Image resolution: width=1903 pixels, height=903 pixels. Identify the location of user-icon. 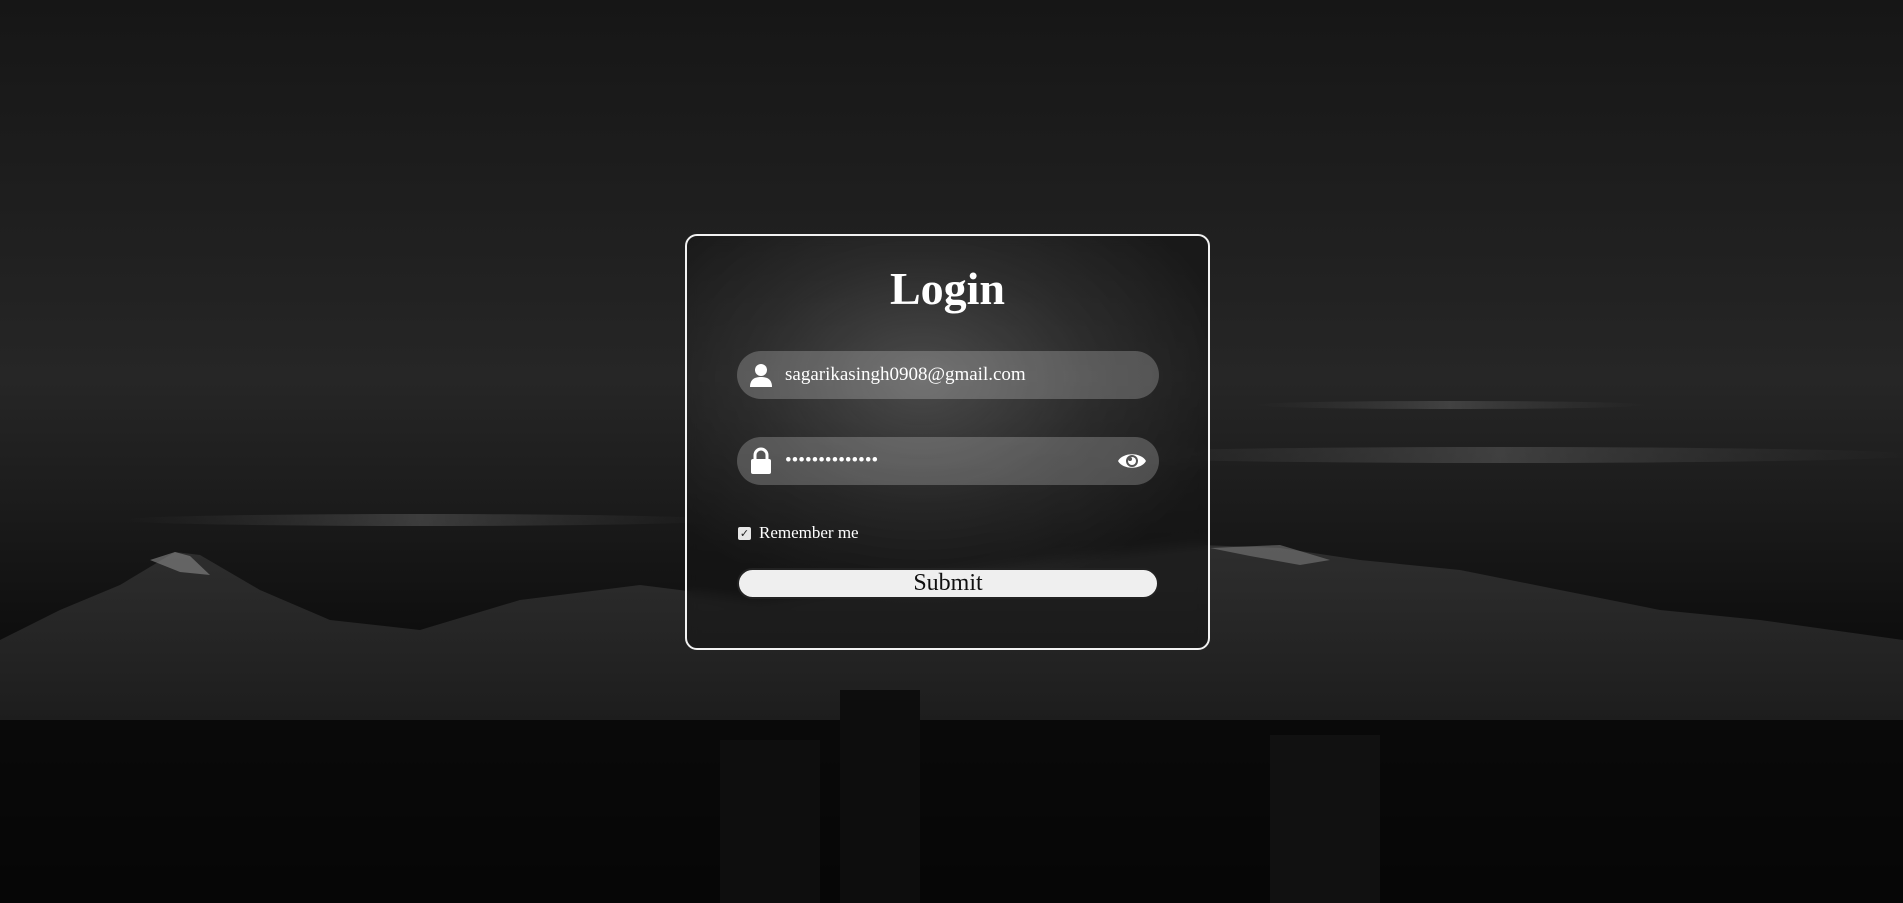
(761, 375).